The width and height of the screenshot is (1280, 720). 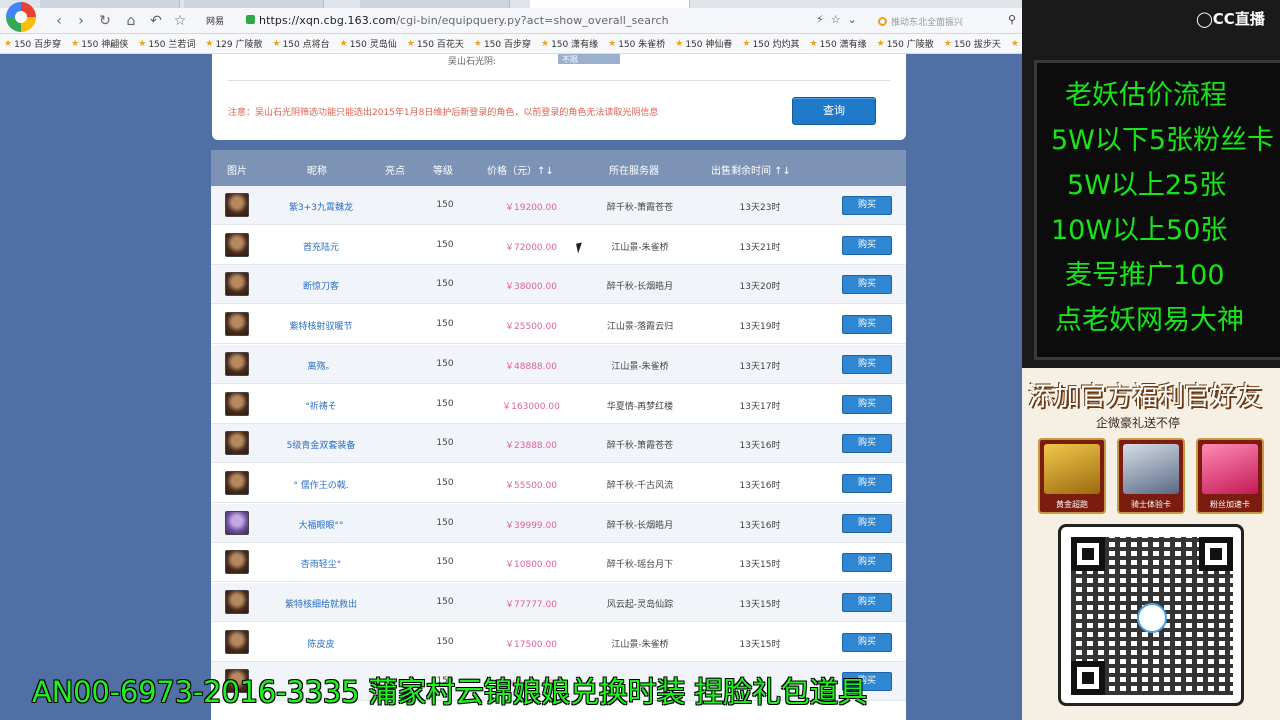 I want to click on bookmark-star-icon: ☆, so click(x=836, y=19).